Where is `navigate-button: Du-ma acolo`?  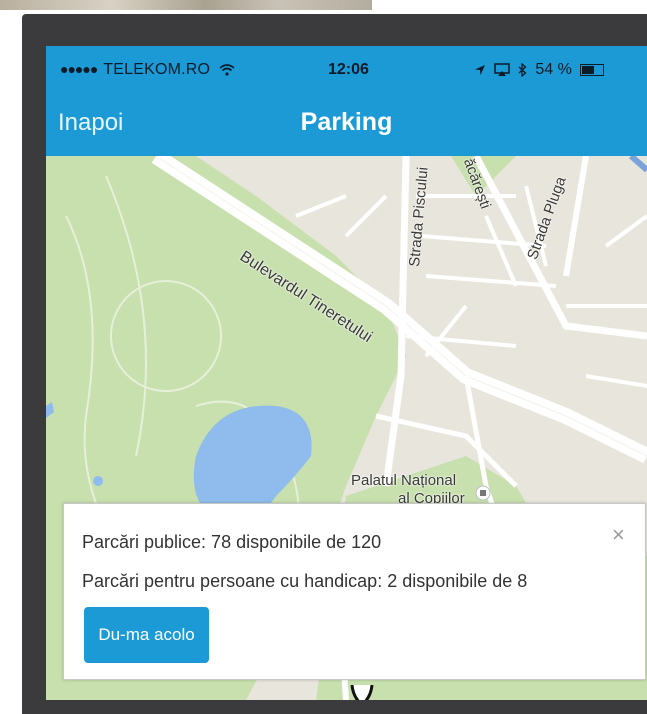 navigate-button: Du-ma acolo is located at coordinates (146, 635).